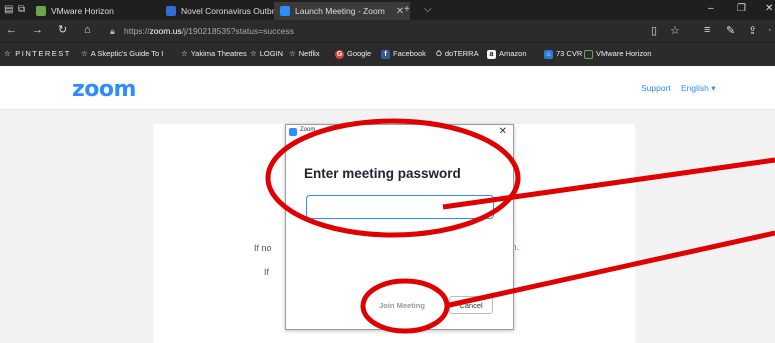 The width and height of the screenshot is (775, 343). I want to click on amazon-icon: a, so click(491, 54).